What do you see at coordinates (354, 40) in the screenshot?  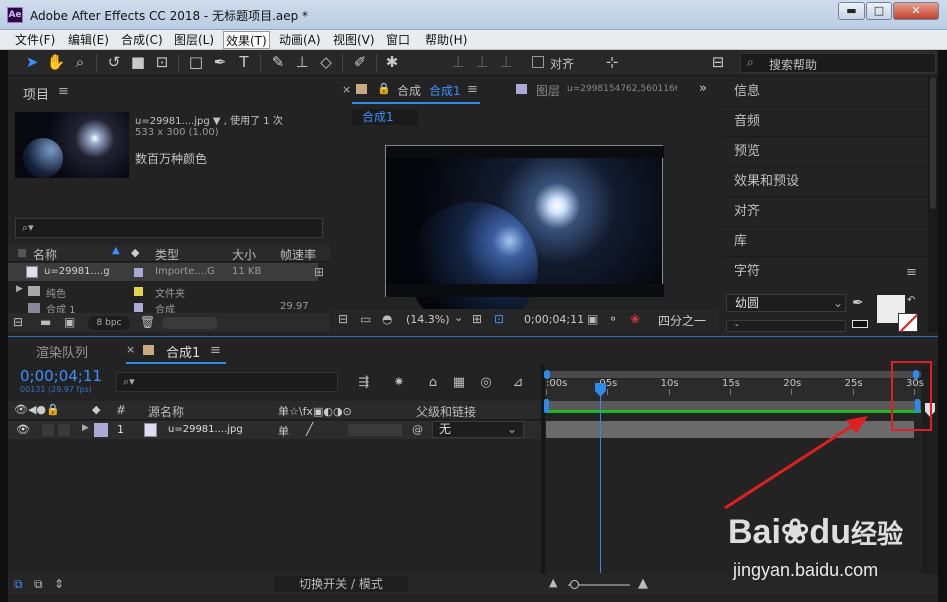 I see `menu-view: 视图(V)` at bounding box center [354, 40].